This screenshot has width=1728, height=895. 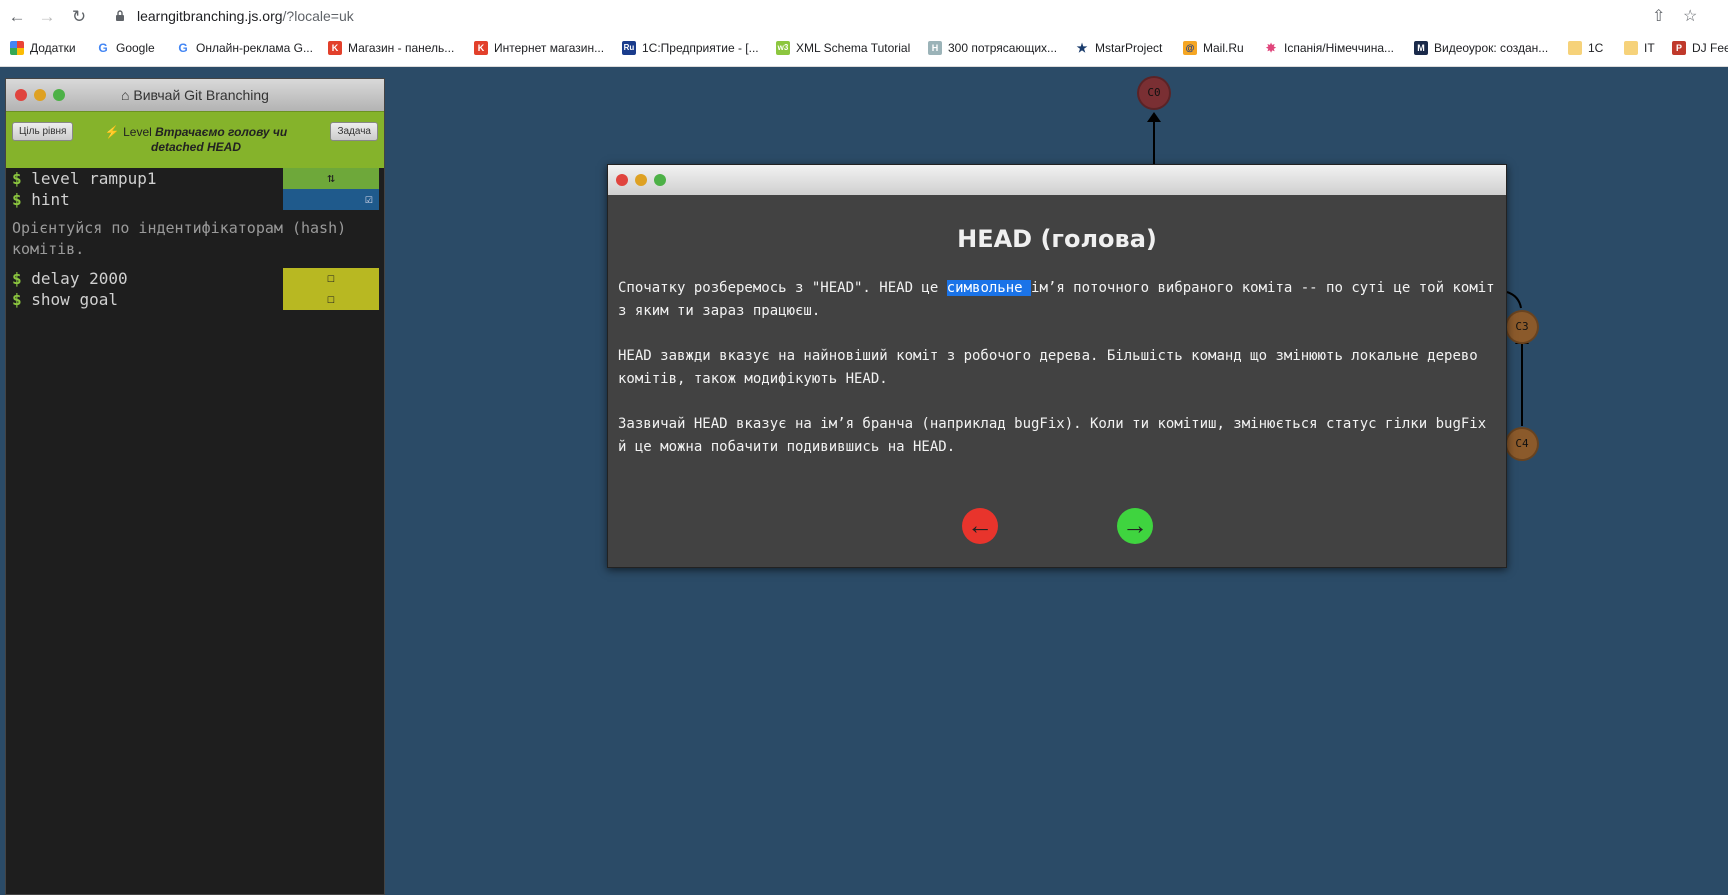 I want to click on arrow-left-icon: ←, so click(x=980, y=526).